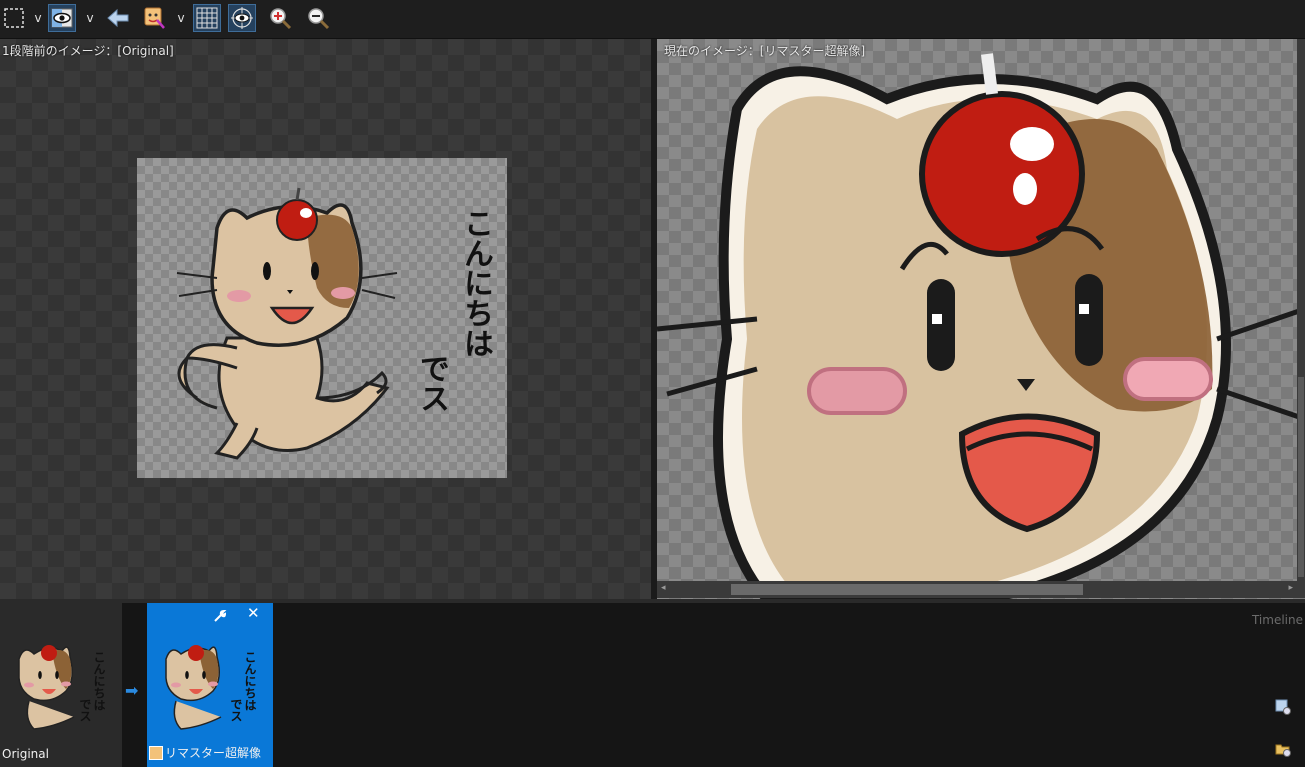 The height and width of the screenshot is (767, 1305). I want to click on selection-tool-button, so click(14, 18).